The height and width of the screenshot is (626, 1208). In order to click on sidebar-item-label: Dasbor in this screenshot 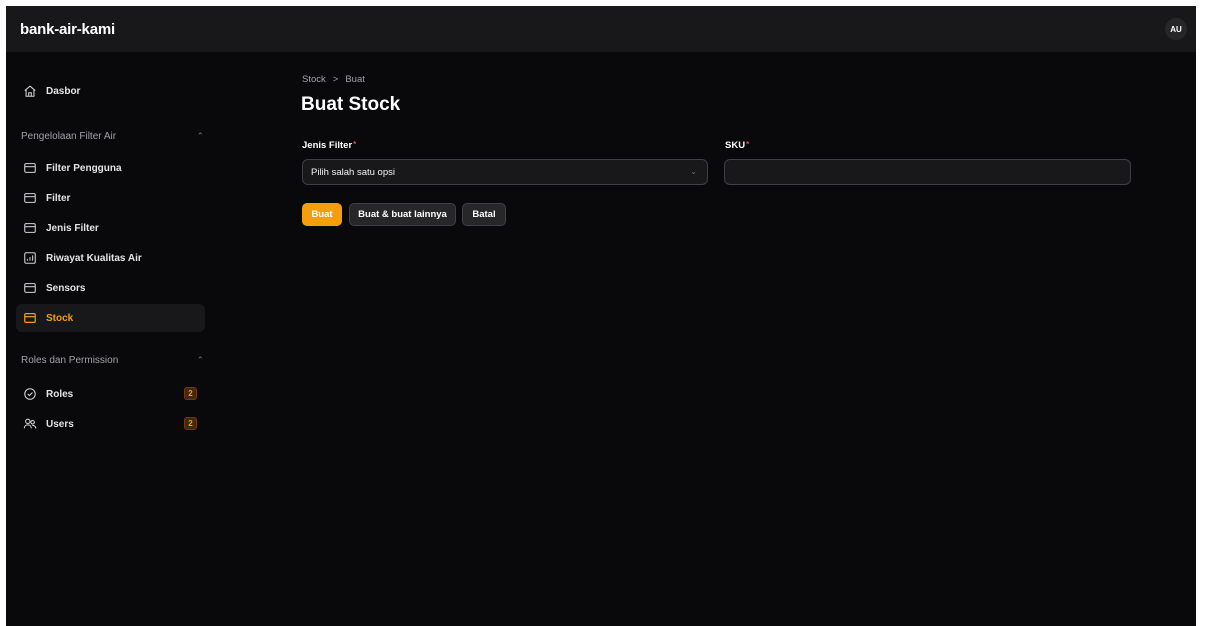, I will do `click(63, 91)`.